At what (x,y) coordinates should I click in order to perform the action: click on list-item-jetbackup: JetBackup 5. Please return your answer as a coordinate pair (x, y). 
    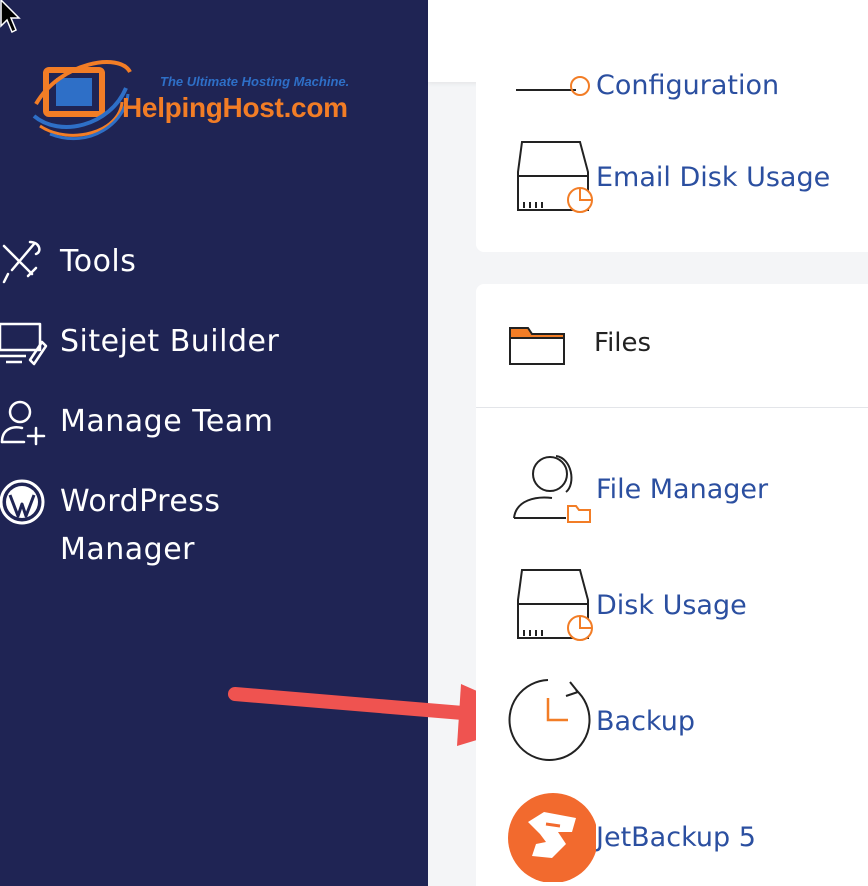
    Looking at the image, I should click on (616, 837).